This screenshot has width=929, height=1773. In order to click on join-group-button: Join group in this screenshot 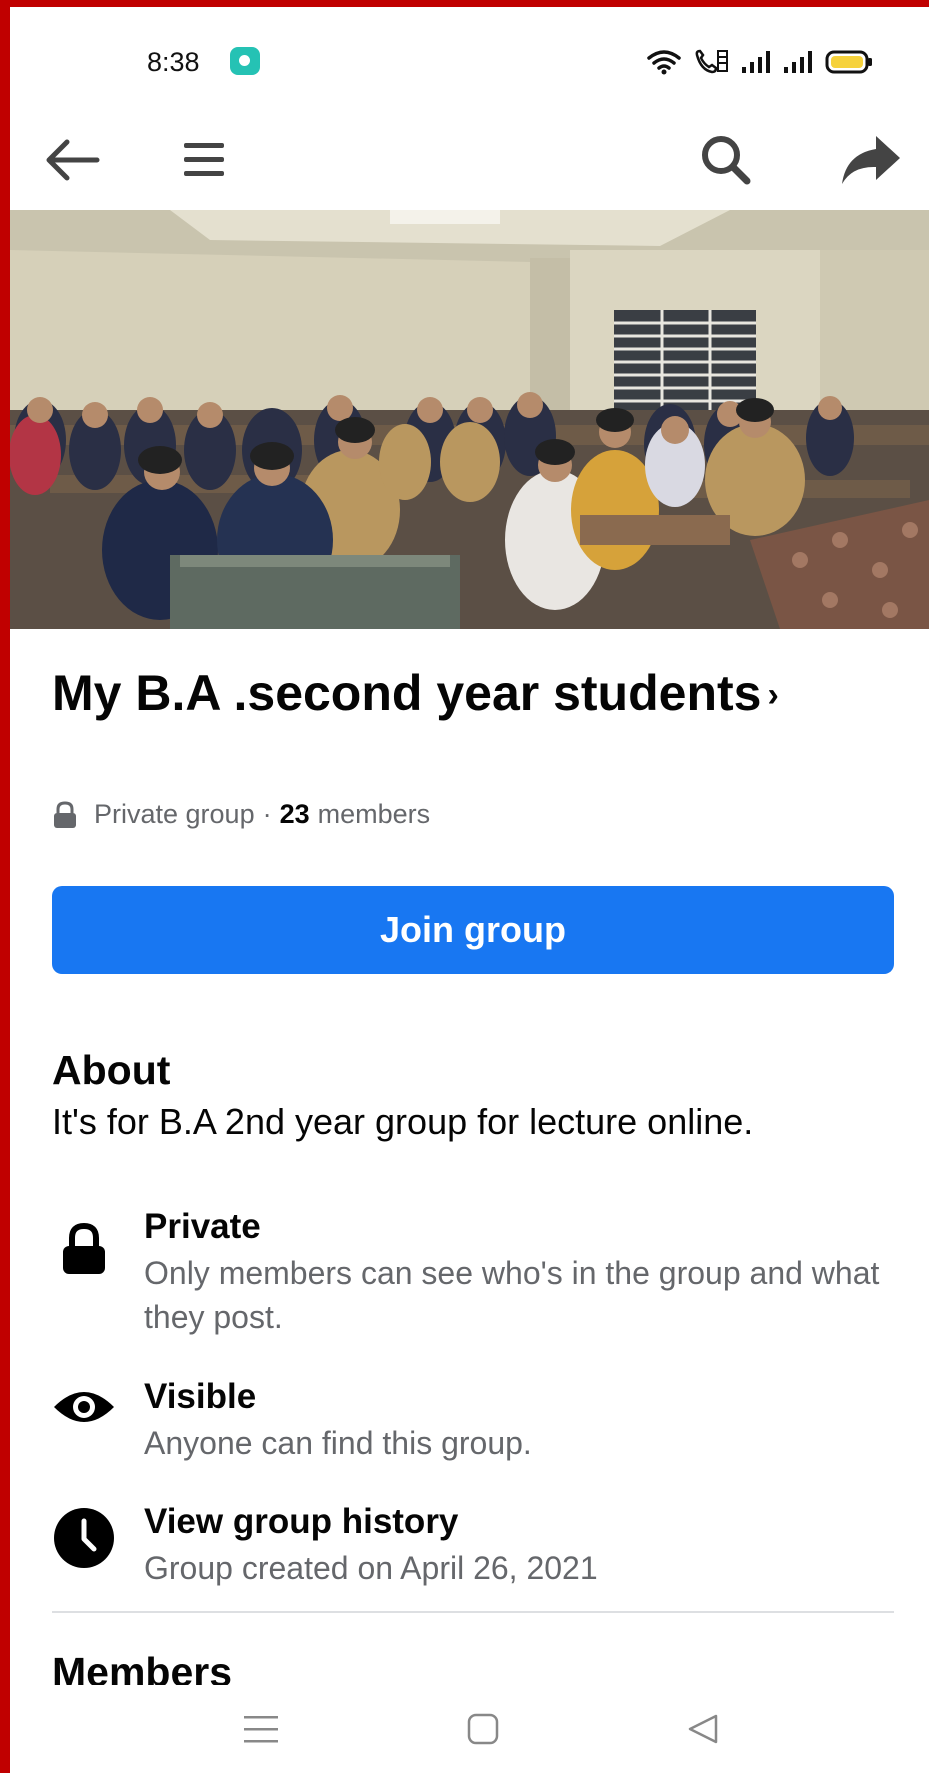, I will do `click(473, 930)`.